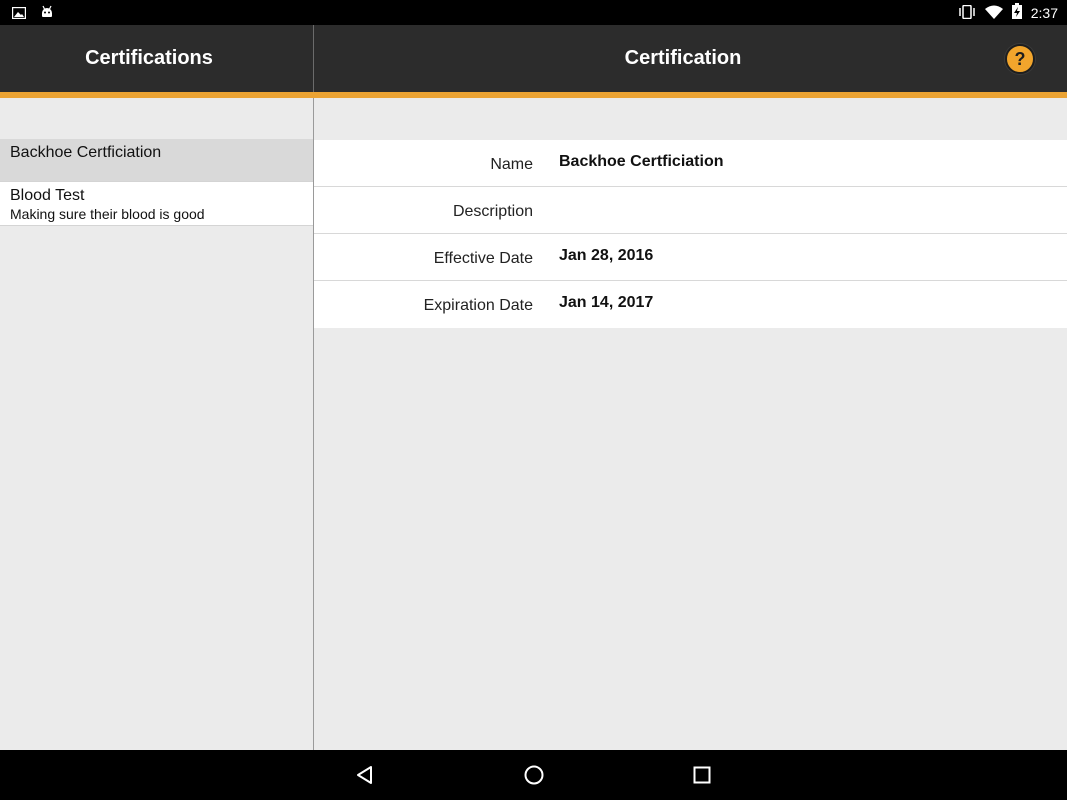 The image size is (1067, 800). I want to click on field-value: Jan 28, 2016, so click(606, 255).